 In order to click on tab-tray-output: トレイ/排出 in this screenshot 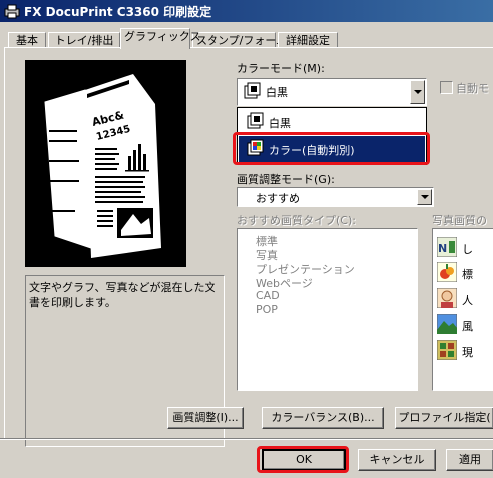, I will do `click(84, 40)`.